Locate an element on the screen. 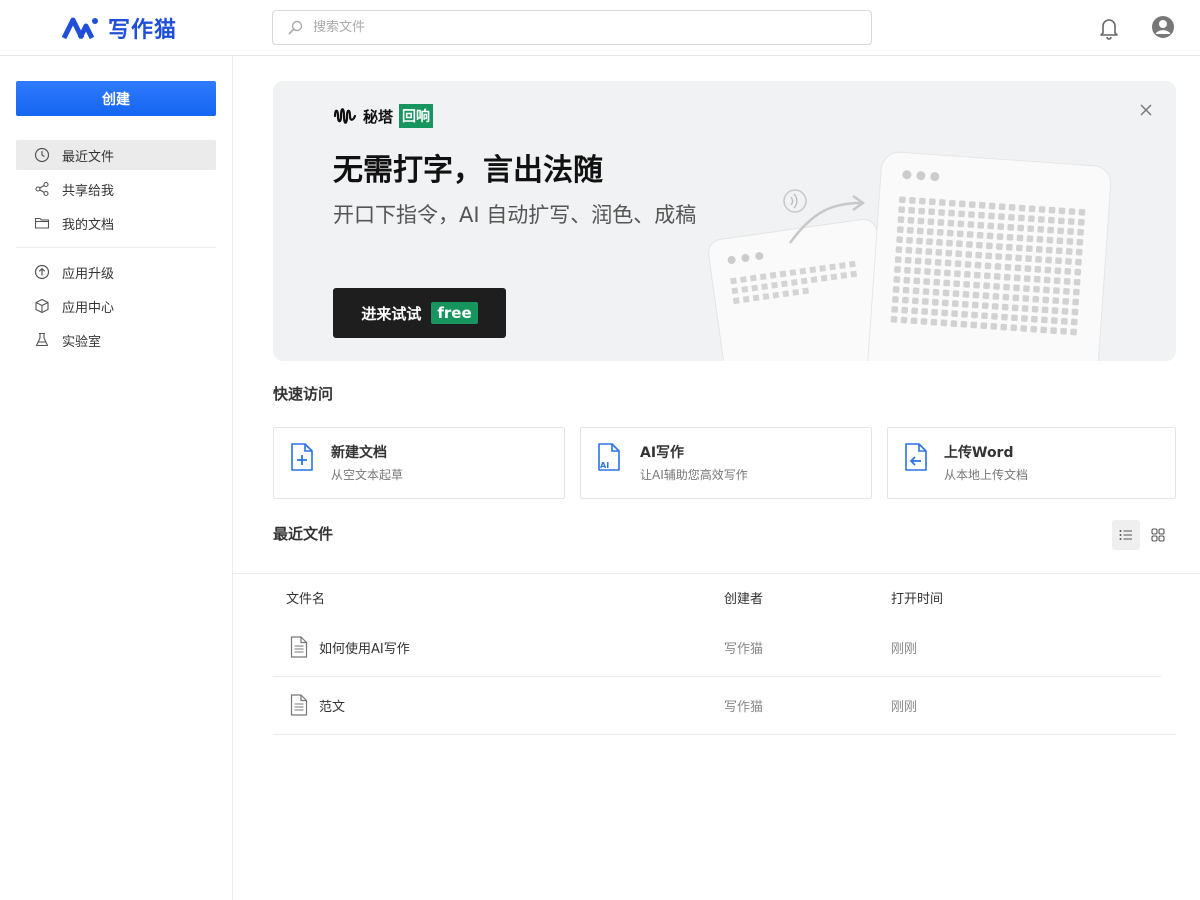 The height and width of the screenshot is (900, 1200). sidebar-item-lab: 实验室 is located at coordinates (116, 340).